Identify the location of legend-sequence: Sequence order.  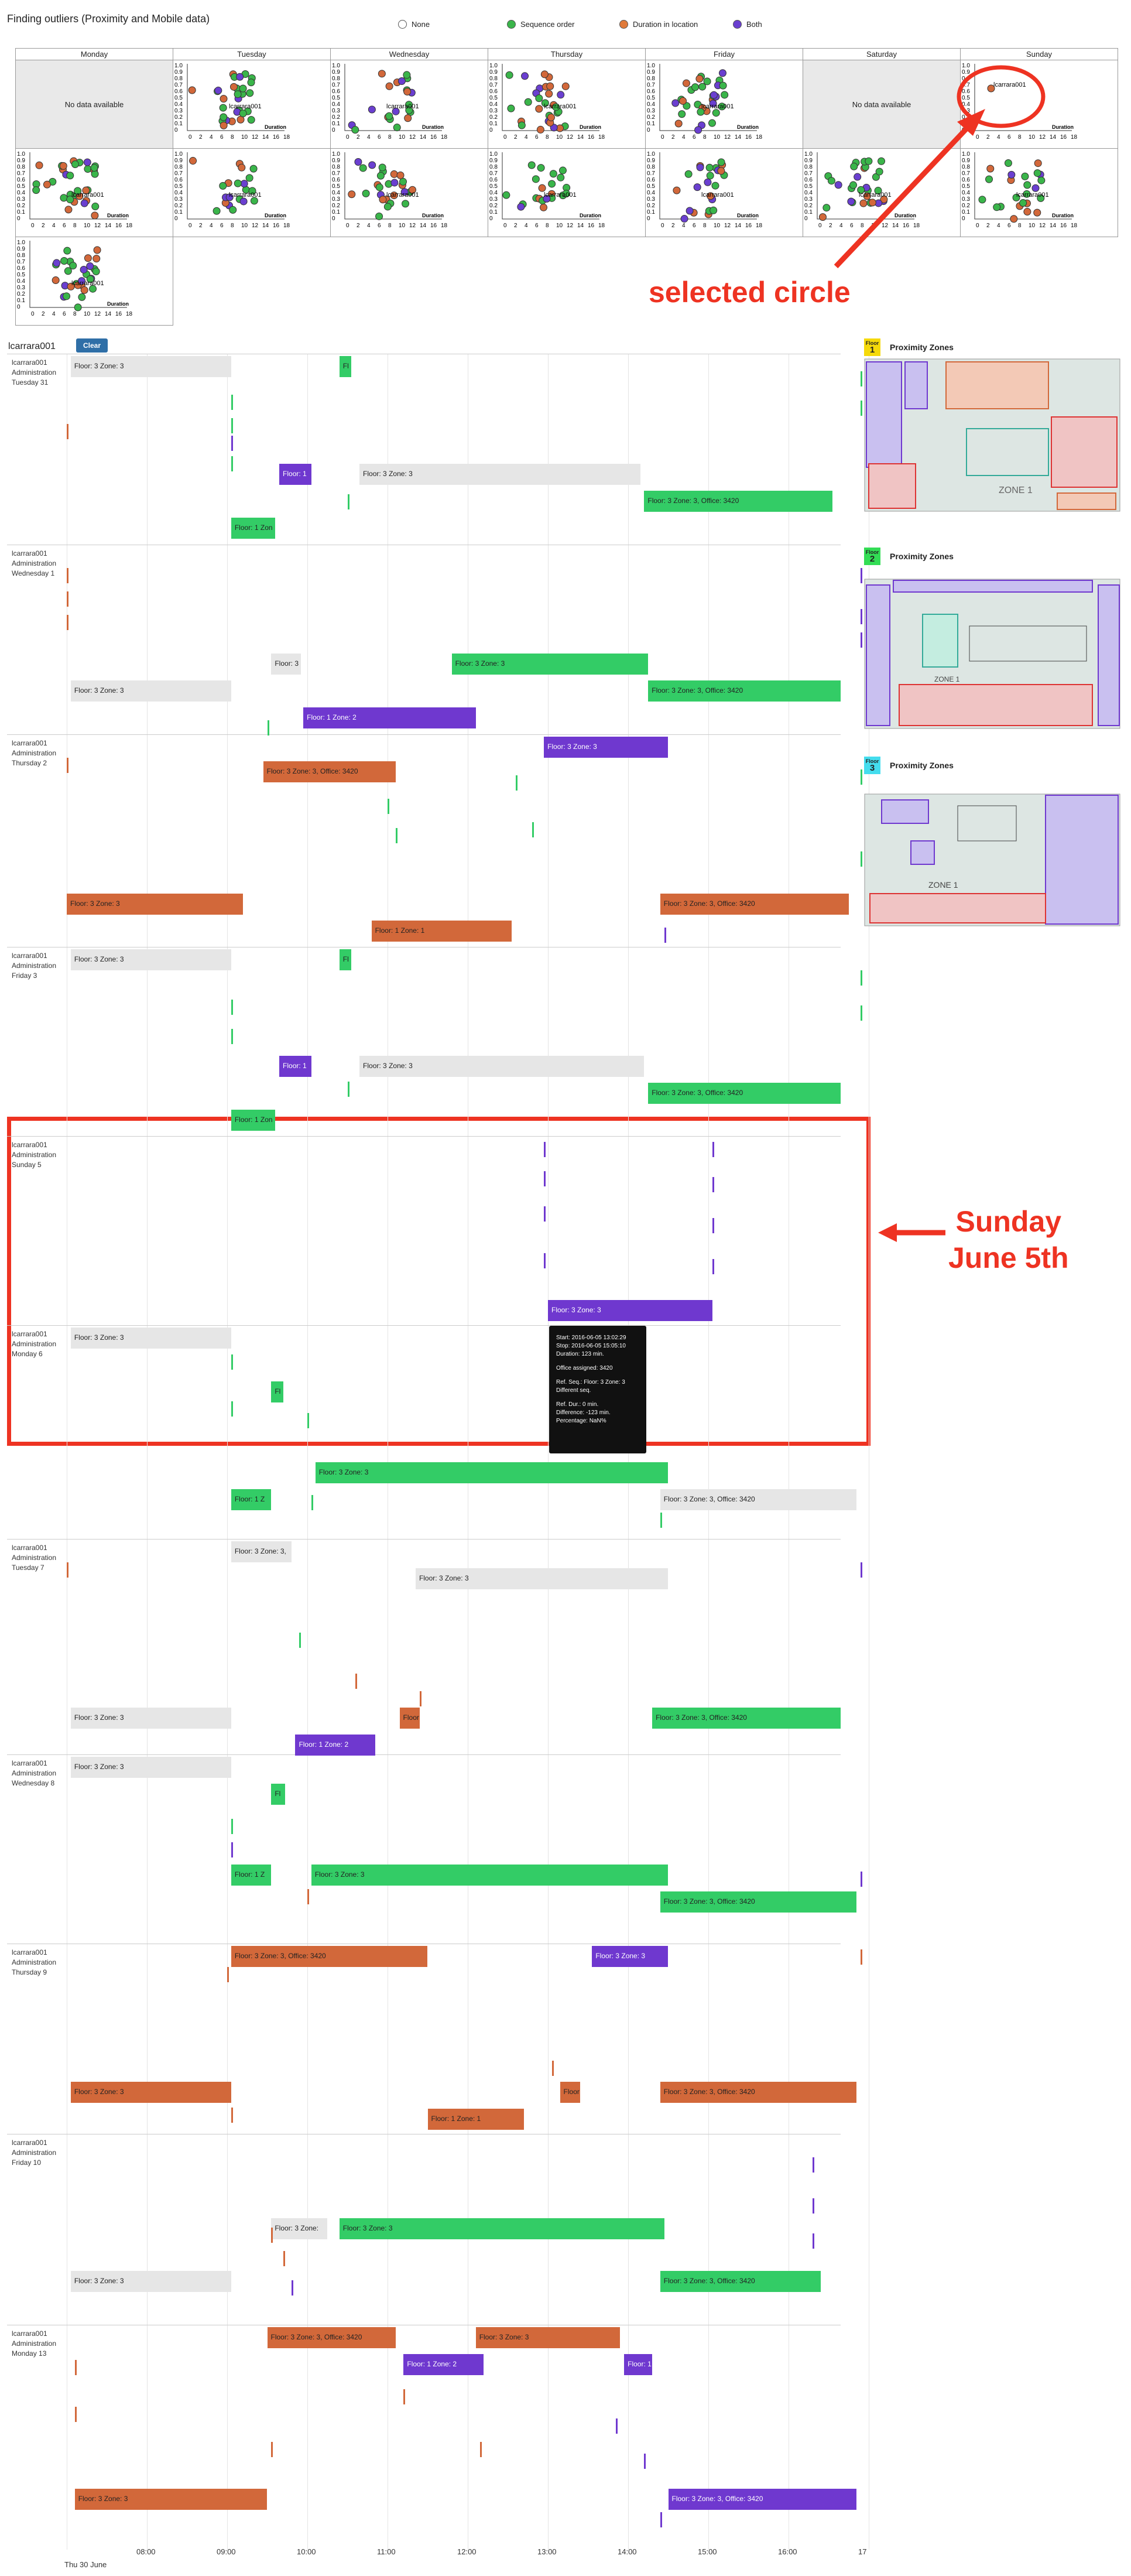
(541, 25).